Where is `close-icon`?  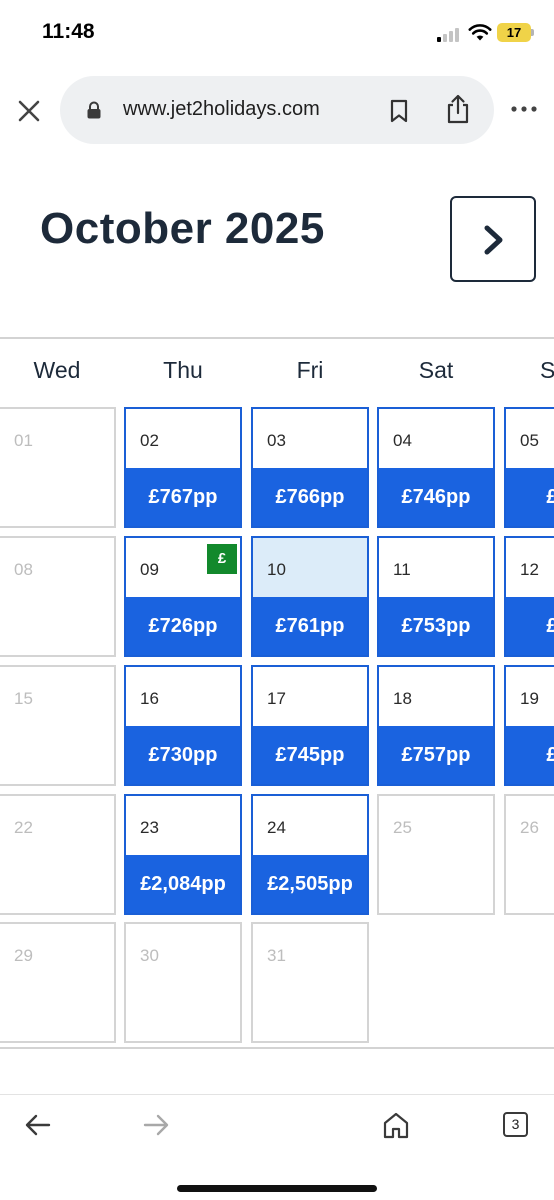
close-icon is located at coordinates (29, 111).